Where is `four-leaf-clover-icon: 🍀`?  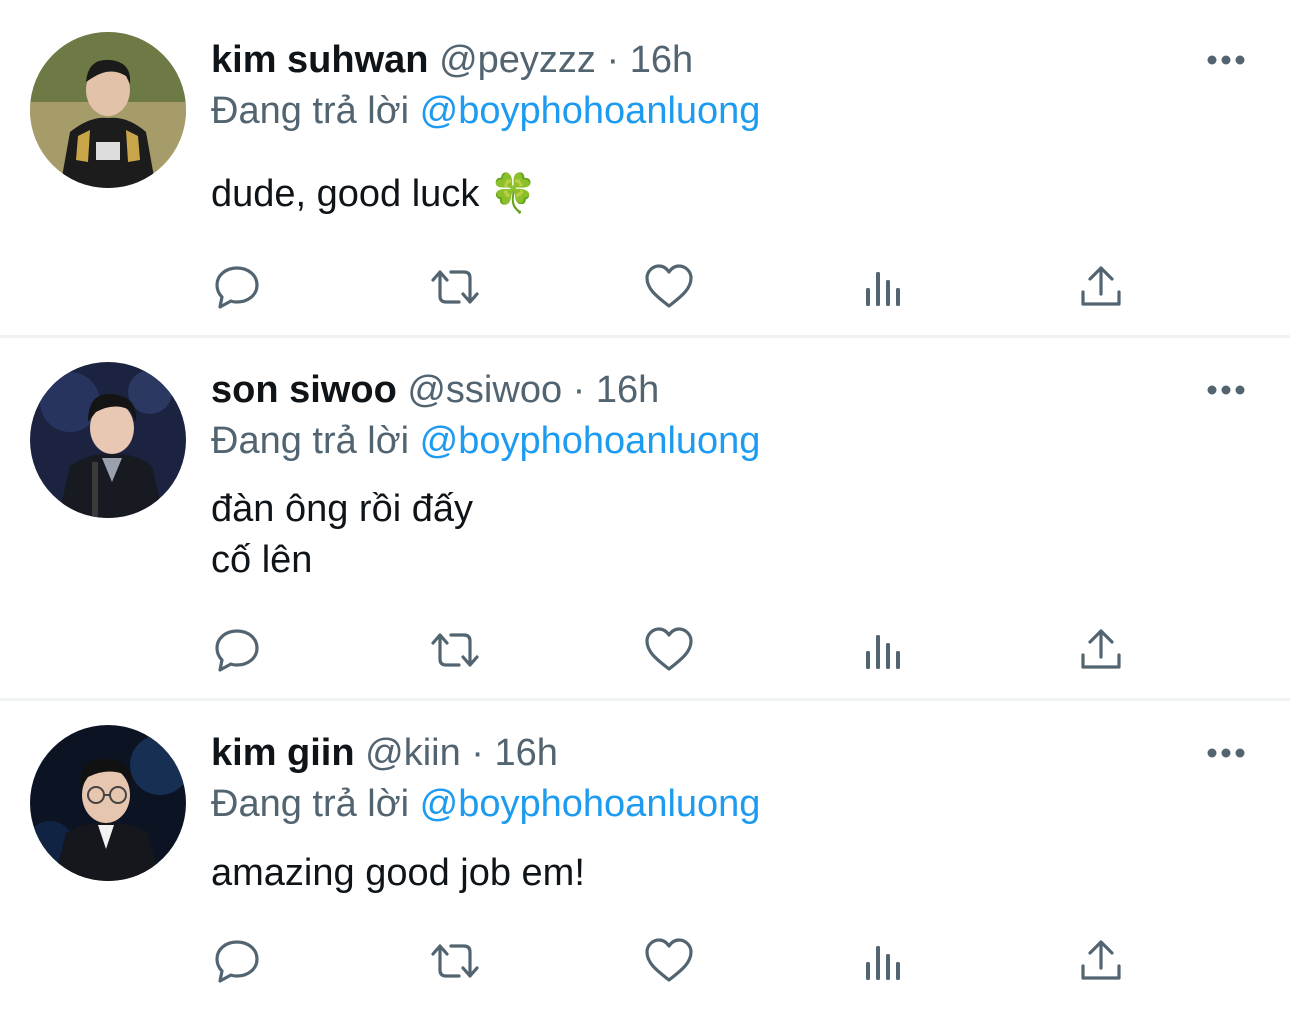
four-leaf-clover-icon: 🍀 is located at coordinates (513, 194).